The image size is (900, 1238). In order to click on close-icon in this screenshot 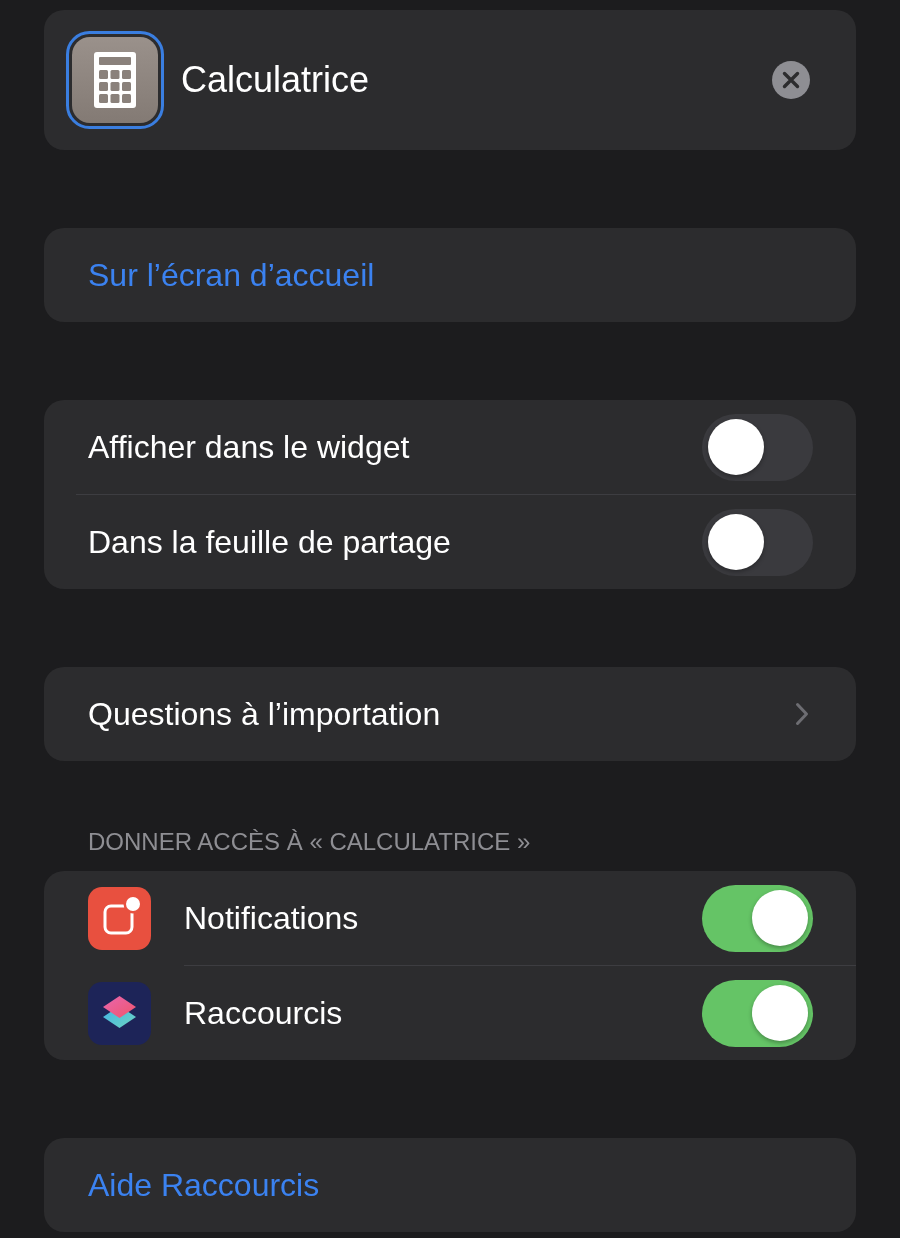, I will do `click(791, 80)`.